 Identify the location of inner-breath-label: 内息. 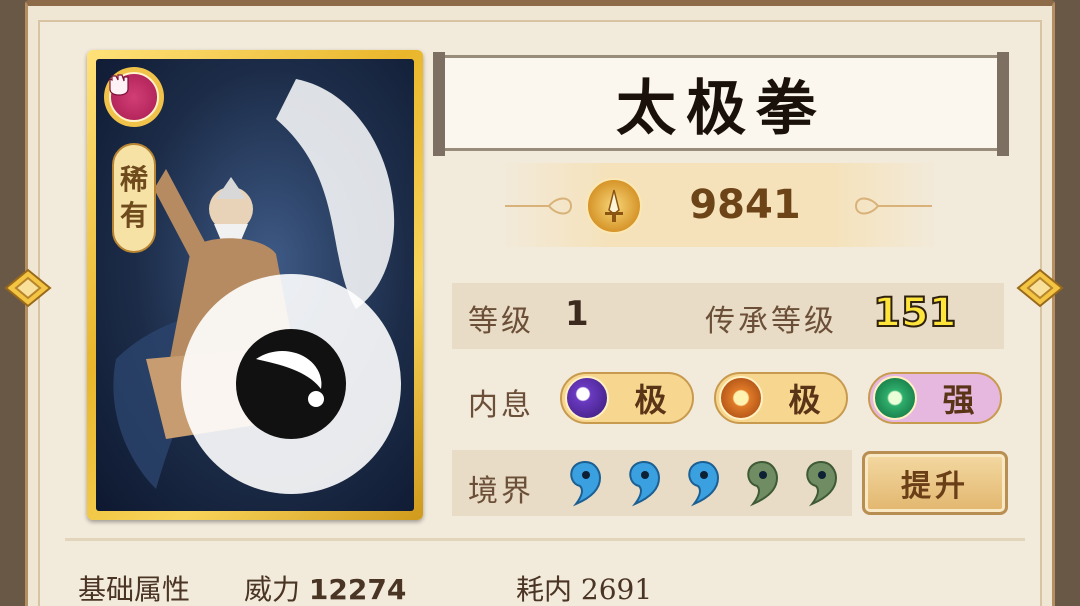
(501, 405).